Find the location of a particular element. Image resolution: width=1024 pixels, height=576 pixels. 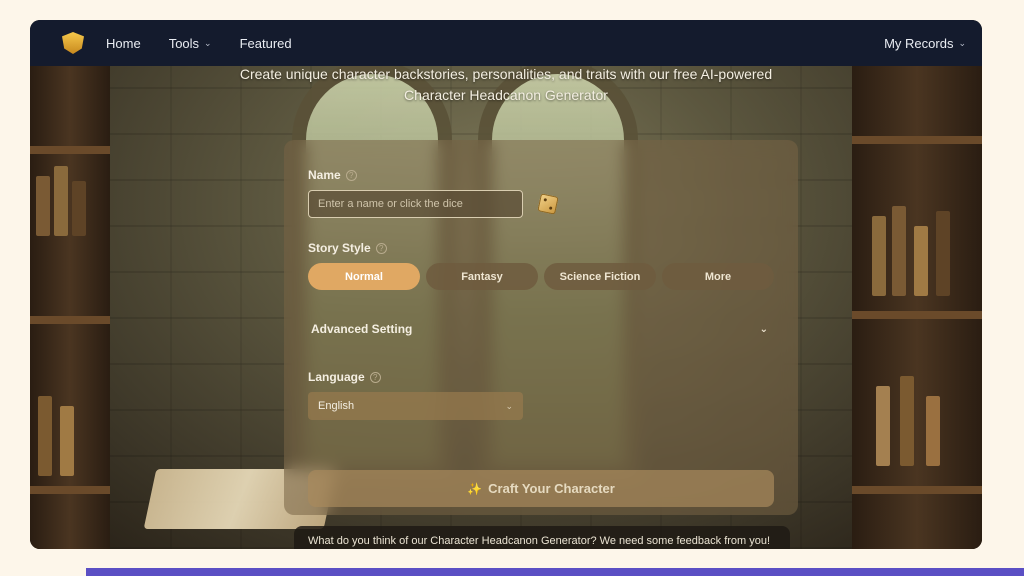

shield-logo-icon is located at coordinates (73, 43).